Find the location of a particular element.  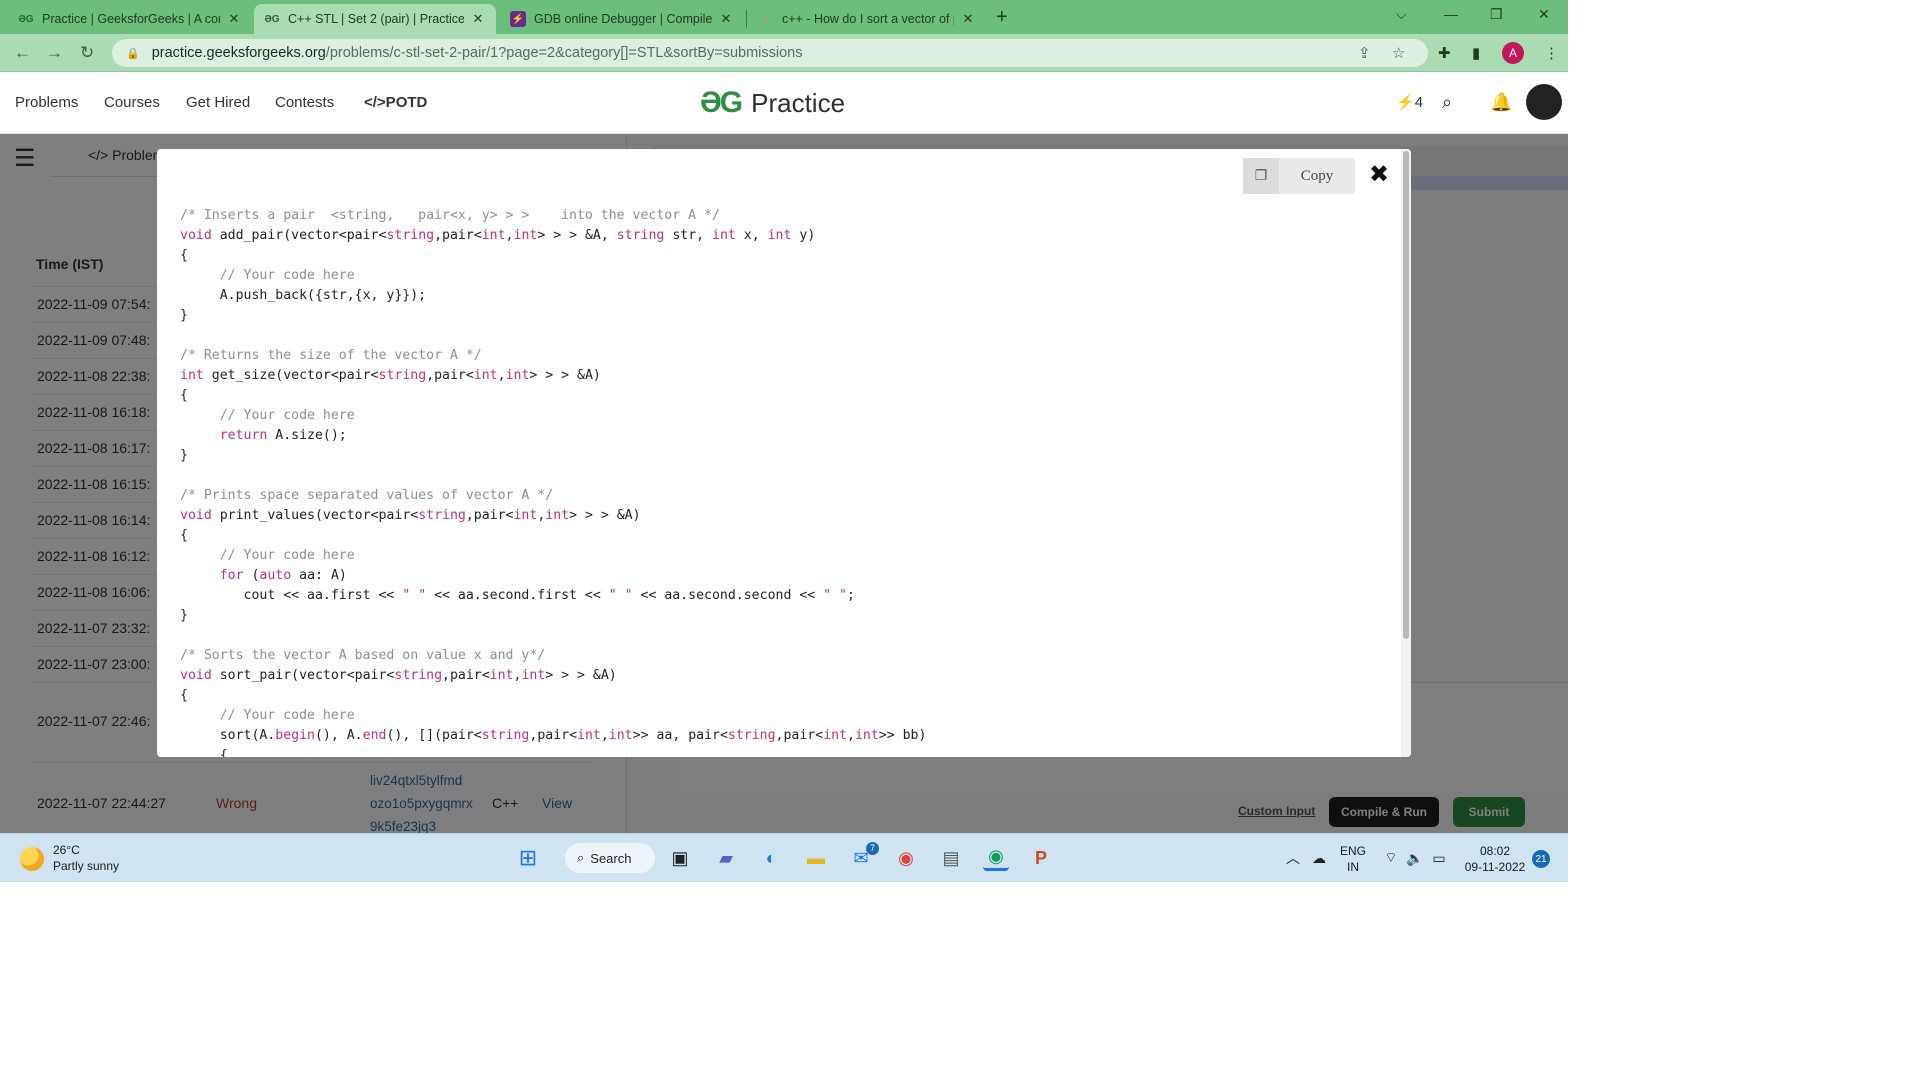

code-token: ,pair< is located at coordinates (450, 375).